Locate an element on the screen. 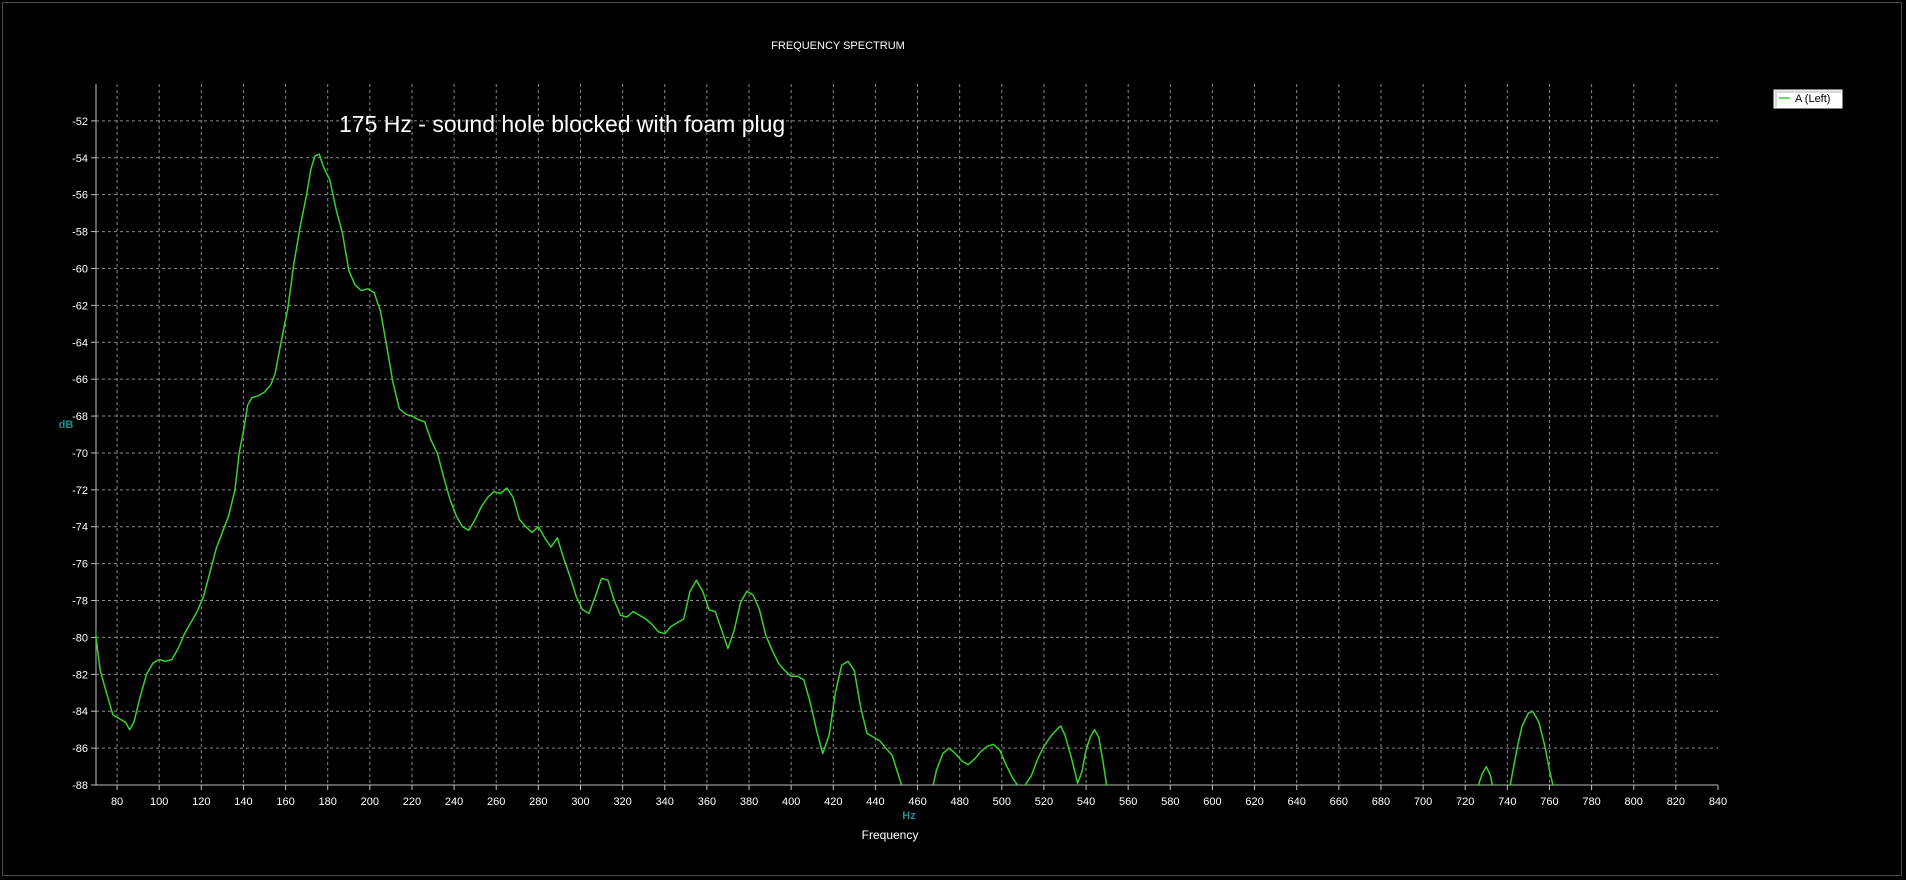 Image resolution: width=1906 pixels, height=880 pixels. x-tick-label: 200 is located at coordinates (370, 802).